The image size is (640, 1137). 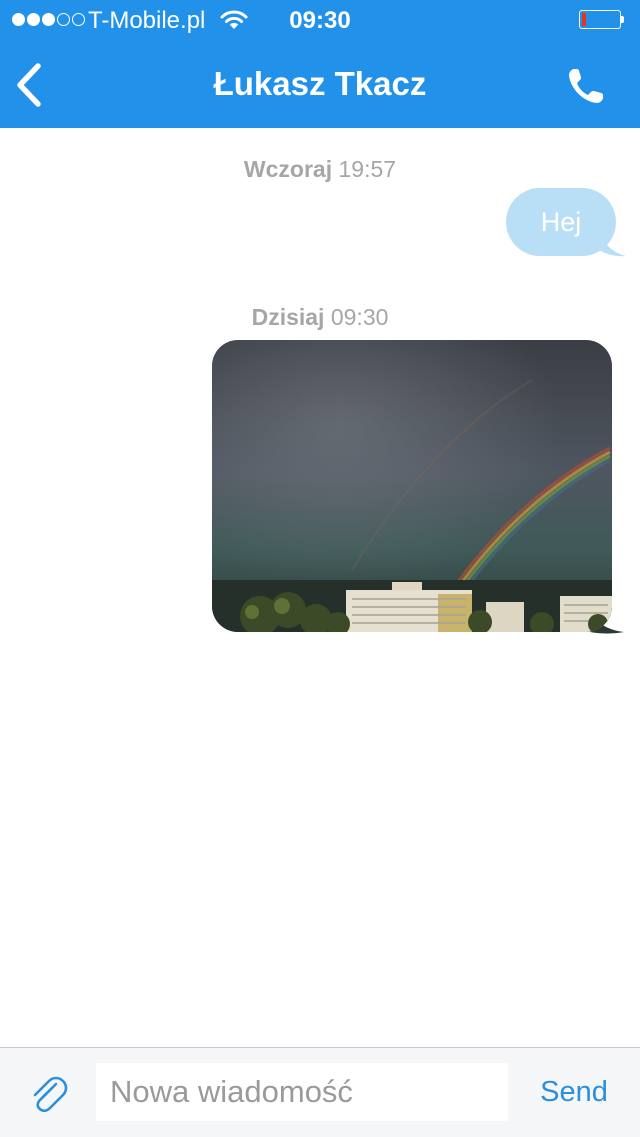 I want to click on sent-message-bubble: Hej, so click(x=561, y=222).